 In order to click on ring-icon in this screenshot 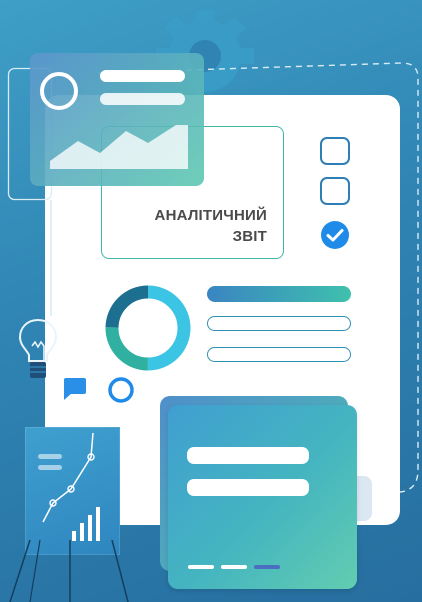, I will do `click(121, 390)`.